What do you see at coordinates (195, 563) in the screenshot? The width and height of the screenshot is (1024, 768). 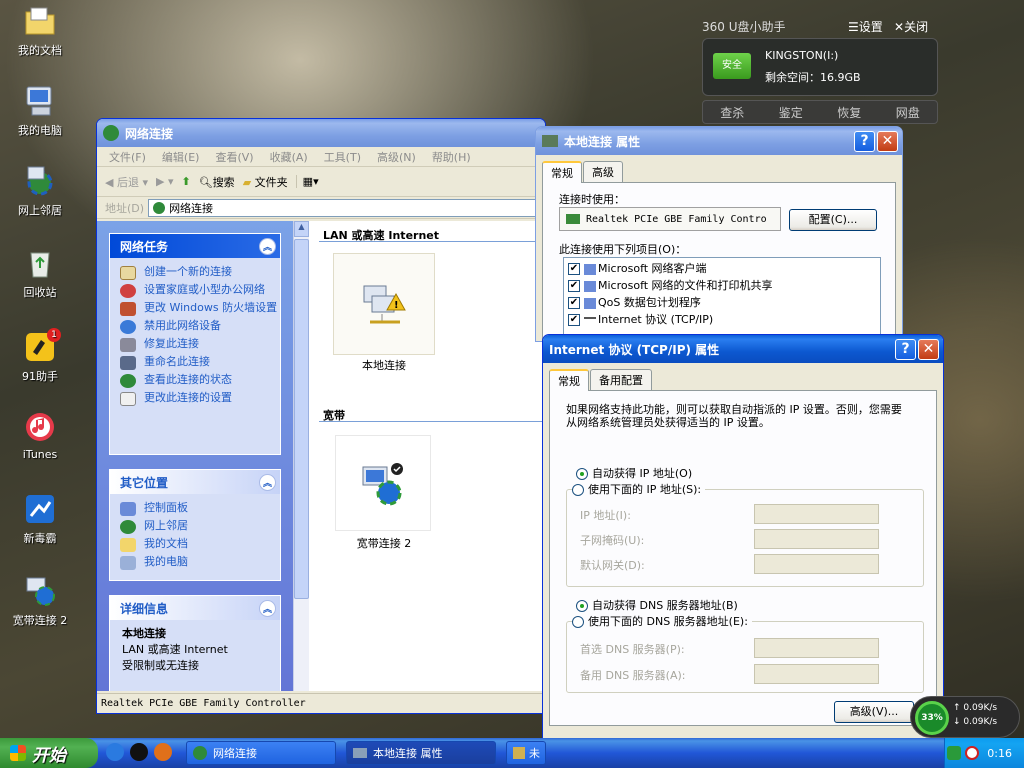 I see `place-my-computer: 我的电脑` at bounding box center [195, 563].